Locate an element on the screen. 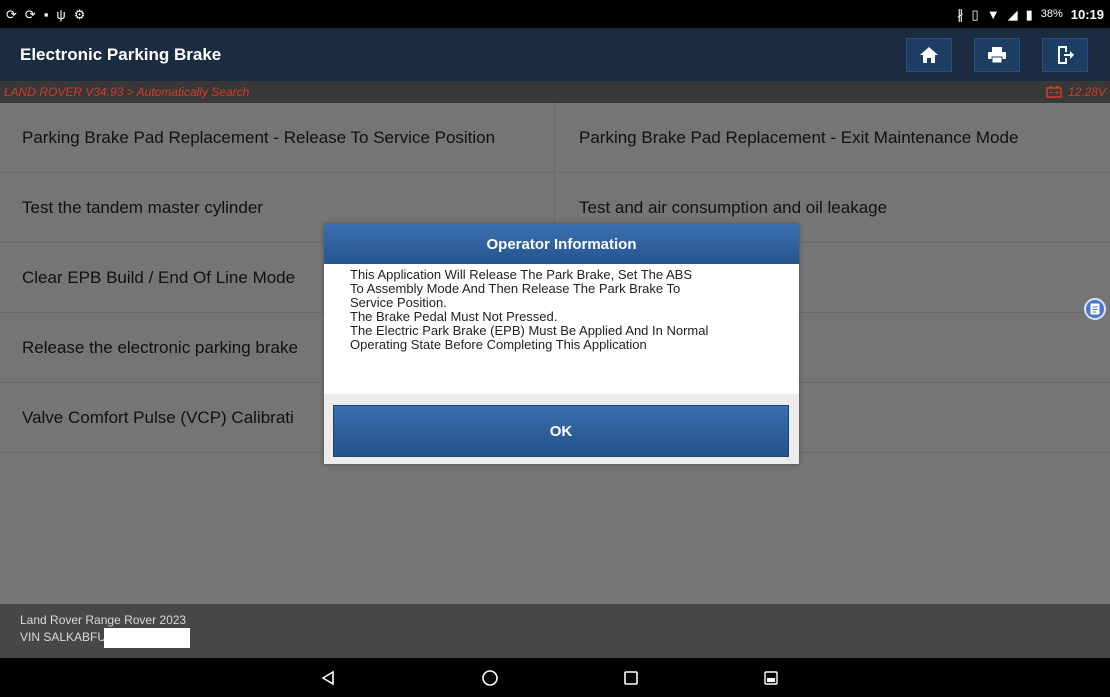 Image resolution: width=1110 pixels, height=697 pixels. home-button is located at coordinates (929, 54).